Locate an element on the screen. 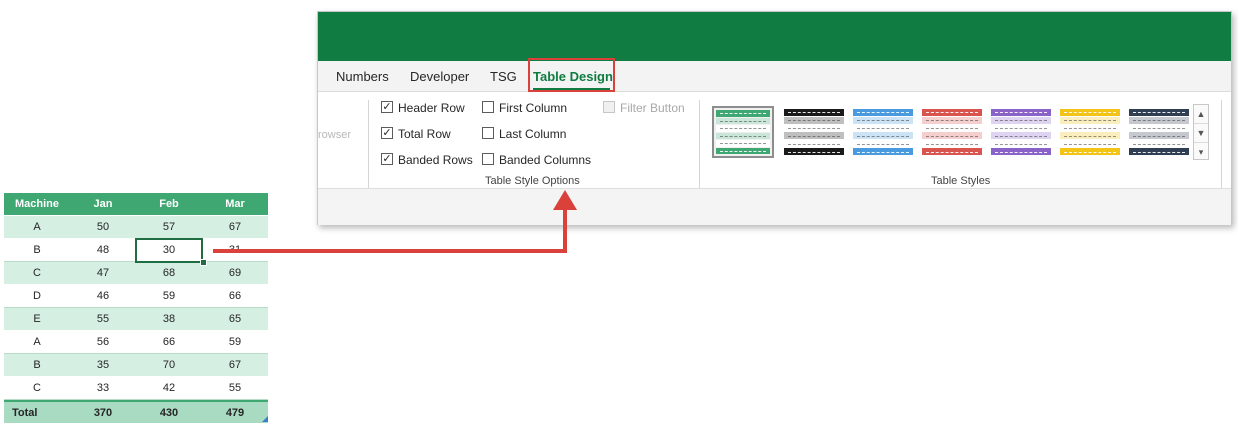 The image size is (1238, 432). header-cell: Feb is located at coordinates (169, 204).